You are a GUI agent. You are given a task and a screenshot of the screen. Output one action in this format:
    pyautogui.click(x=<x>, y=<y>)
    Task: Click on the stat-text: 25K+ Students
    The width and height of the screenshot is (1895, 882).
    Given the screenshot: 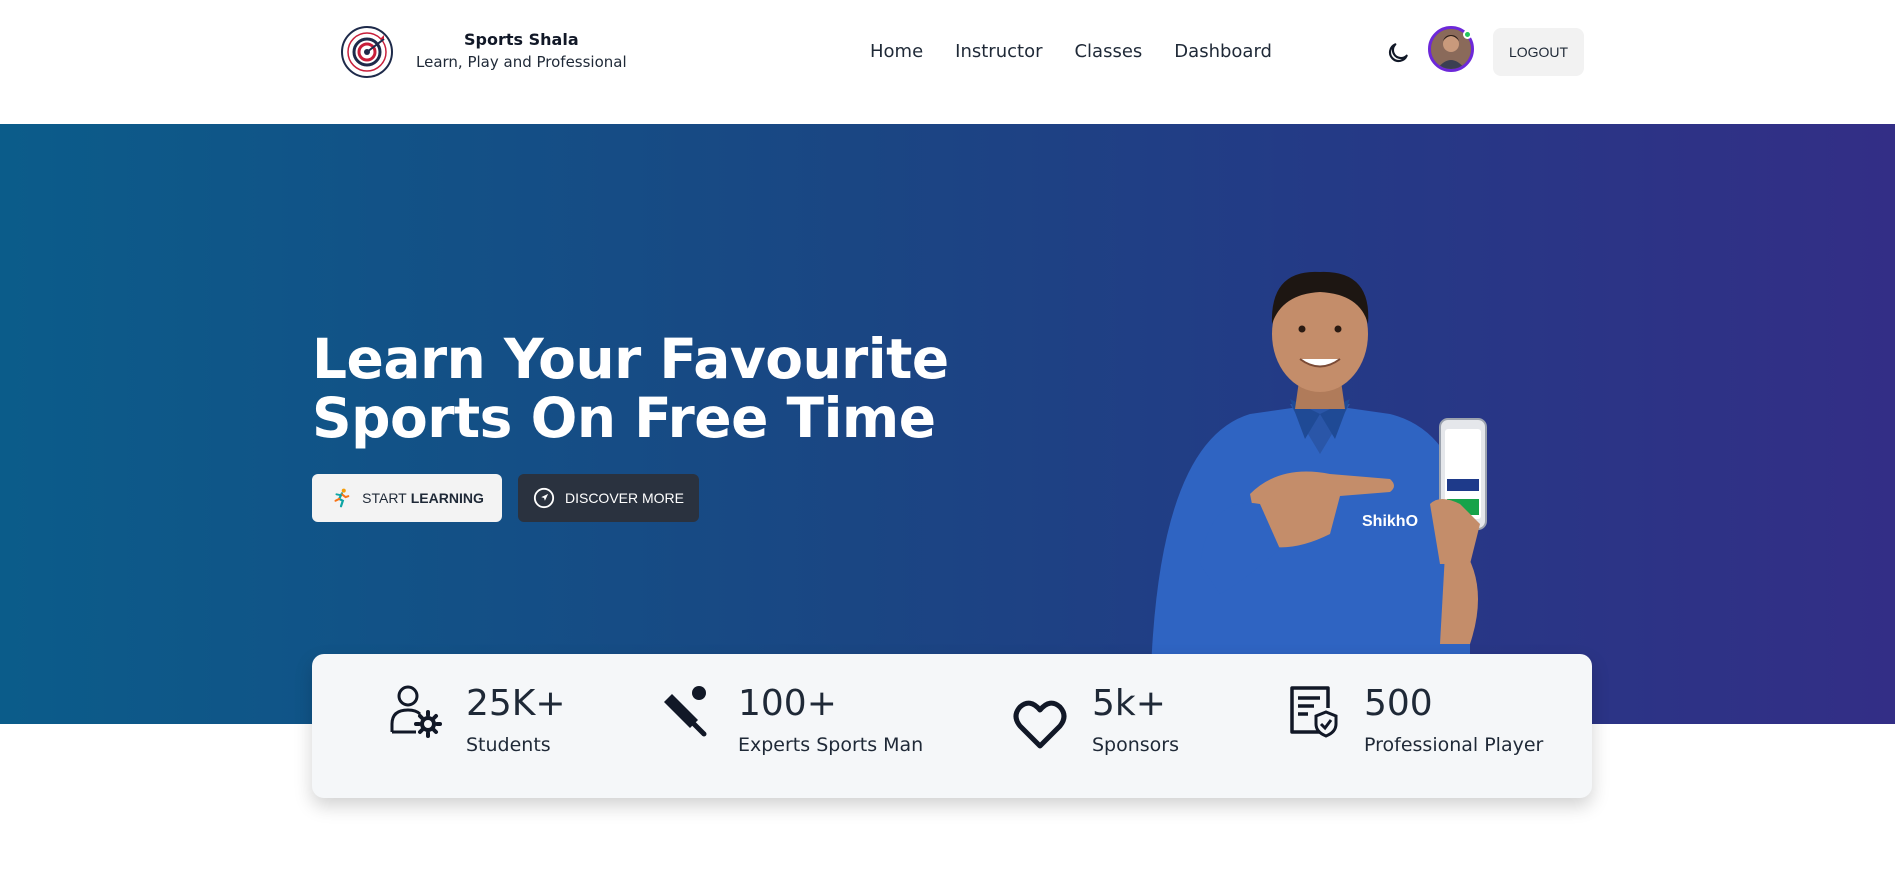 What is the action you would take?
    pyautogui.click(x=516, y=720)
    